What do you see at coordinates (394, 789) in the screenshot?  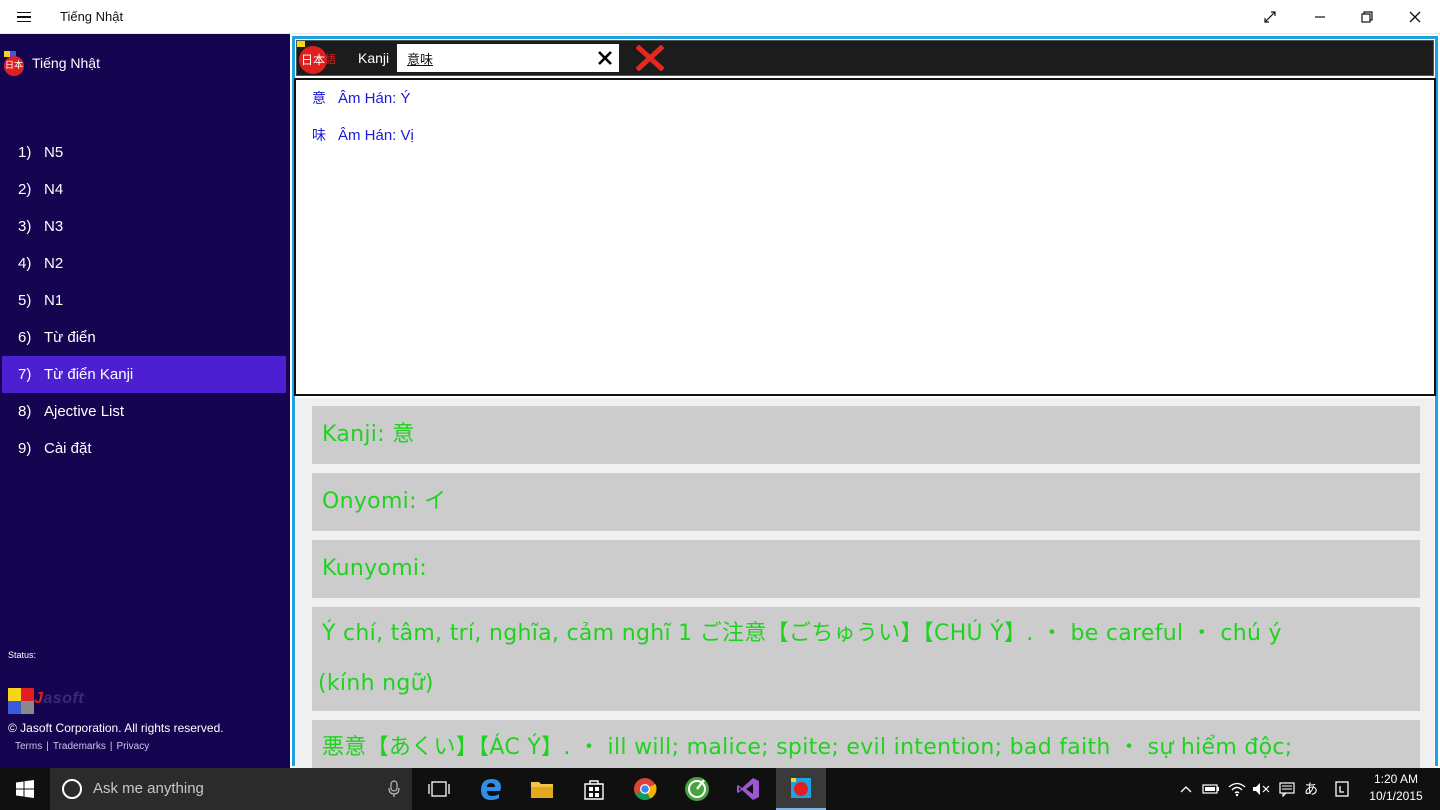 I see `microphone-icon` at bounding box center [394, 789].